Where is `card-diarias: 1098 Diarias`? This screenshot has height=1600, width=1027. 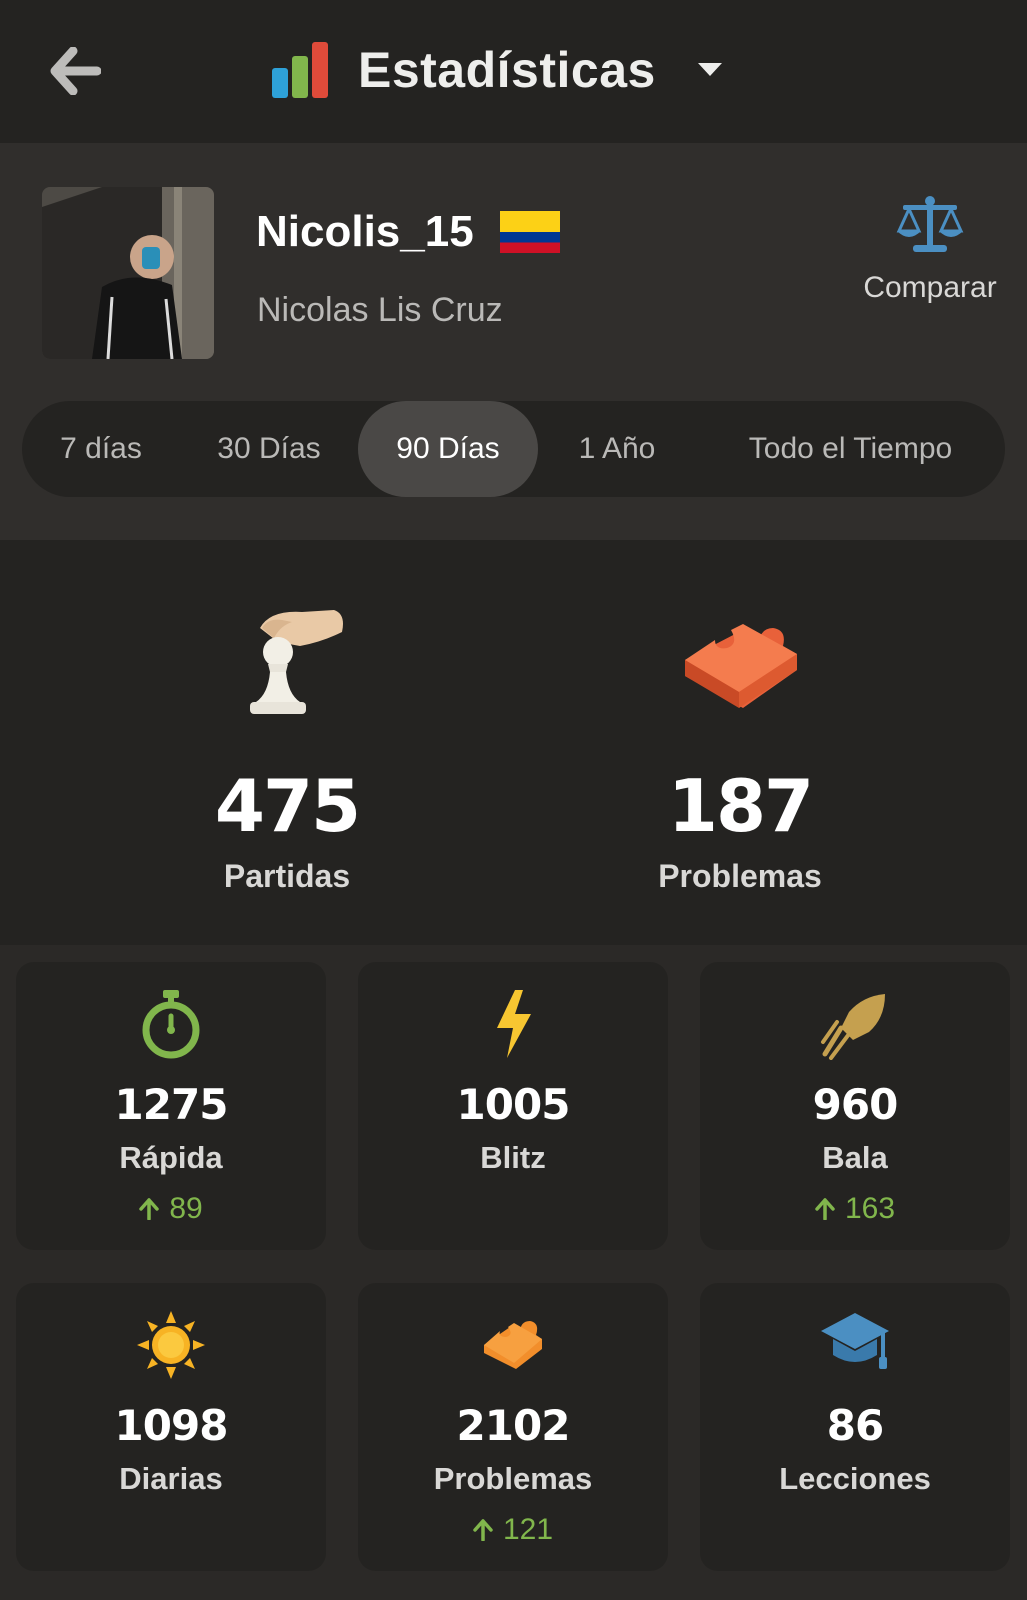
card-diarias: 1098 Diarias is located at coordinates (171, 1427).